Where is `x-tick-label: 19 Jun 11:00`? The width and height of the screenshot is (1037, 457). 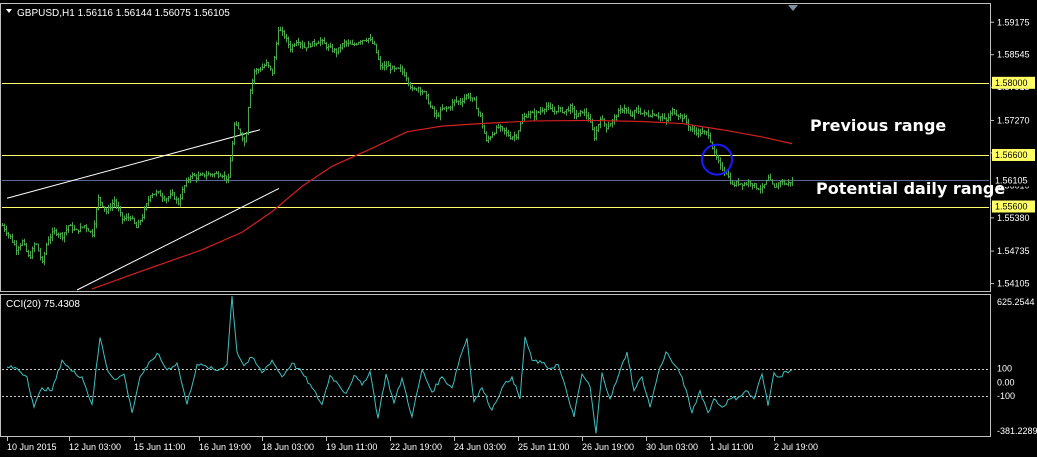 x-tick-label: 19 Jun 11:00 is located at coordinates (351, 447).